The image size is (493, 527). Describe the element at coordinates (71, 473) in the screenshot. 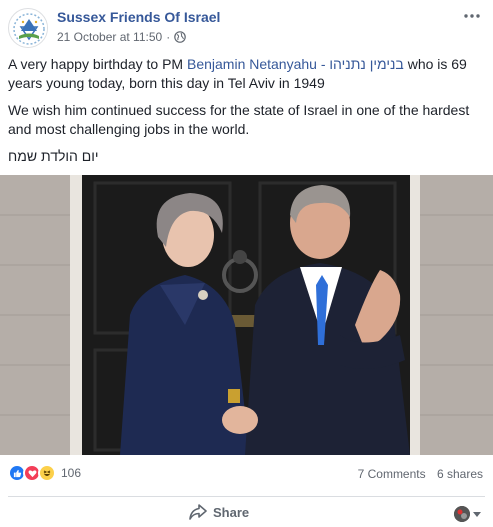

I see `reaction-count: 106` at that location.